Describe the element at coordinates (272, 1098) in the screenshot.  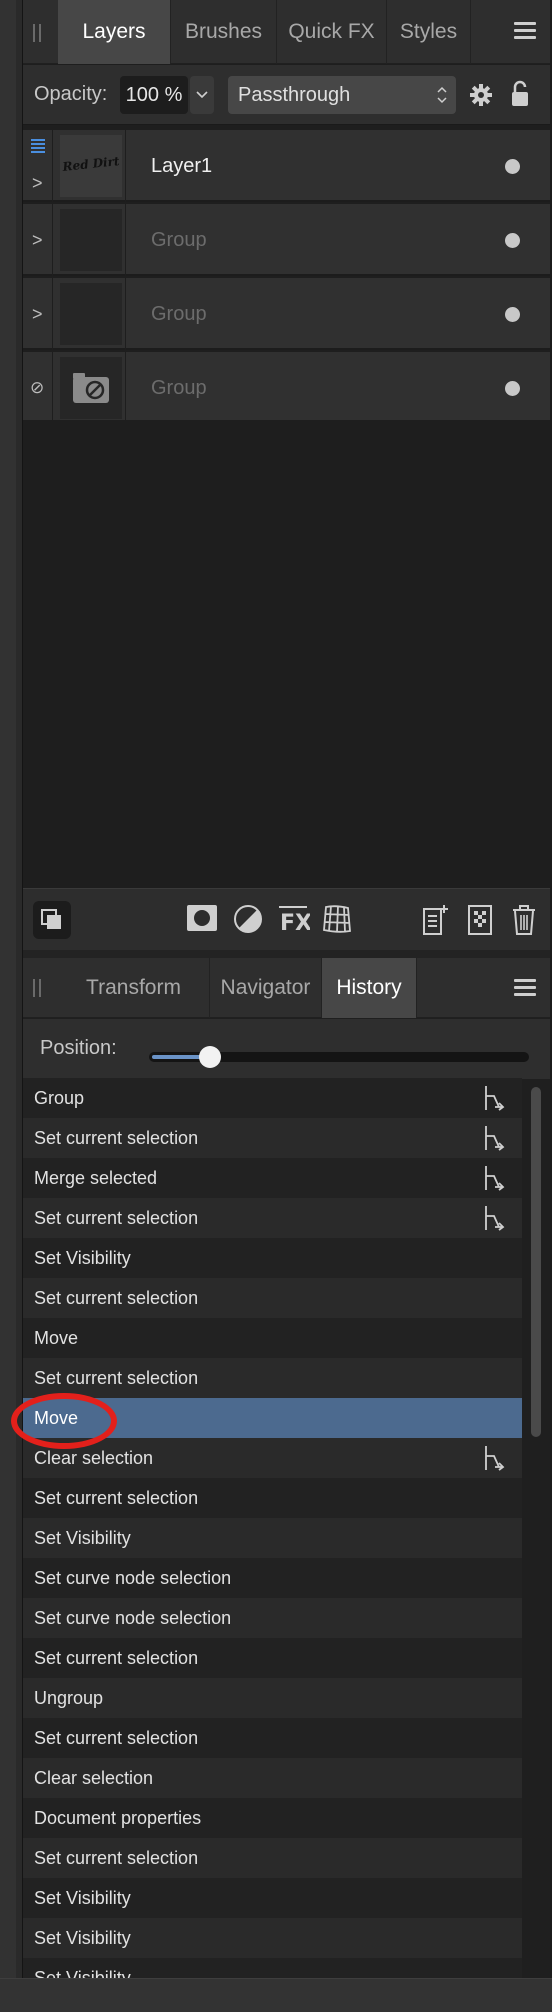
I see `history-item: Group` at that location.